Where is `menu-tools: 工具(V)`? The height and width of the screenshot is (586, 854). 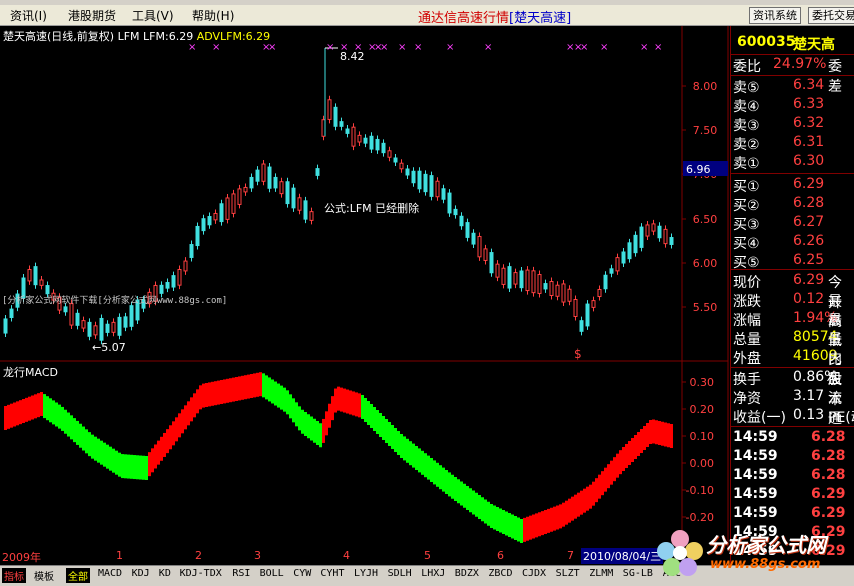 menu-tools: 工具(V) is located at coordinates (153, 15).